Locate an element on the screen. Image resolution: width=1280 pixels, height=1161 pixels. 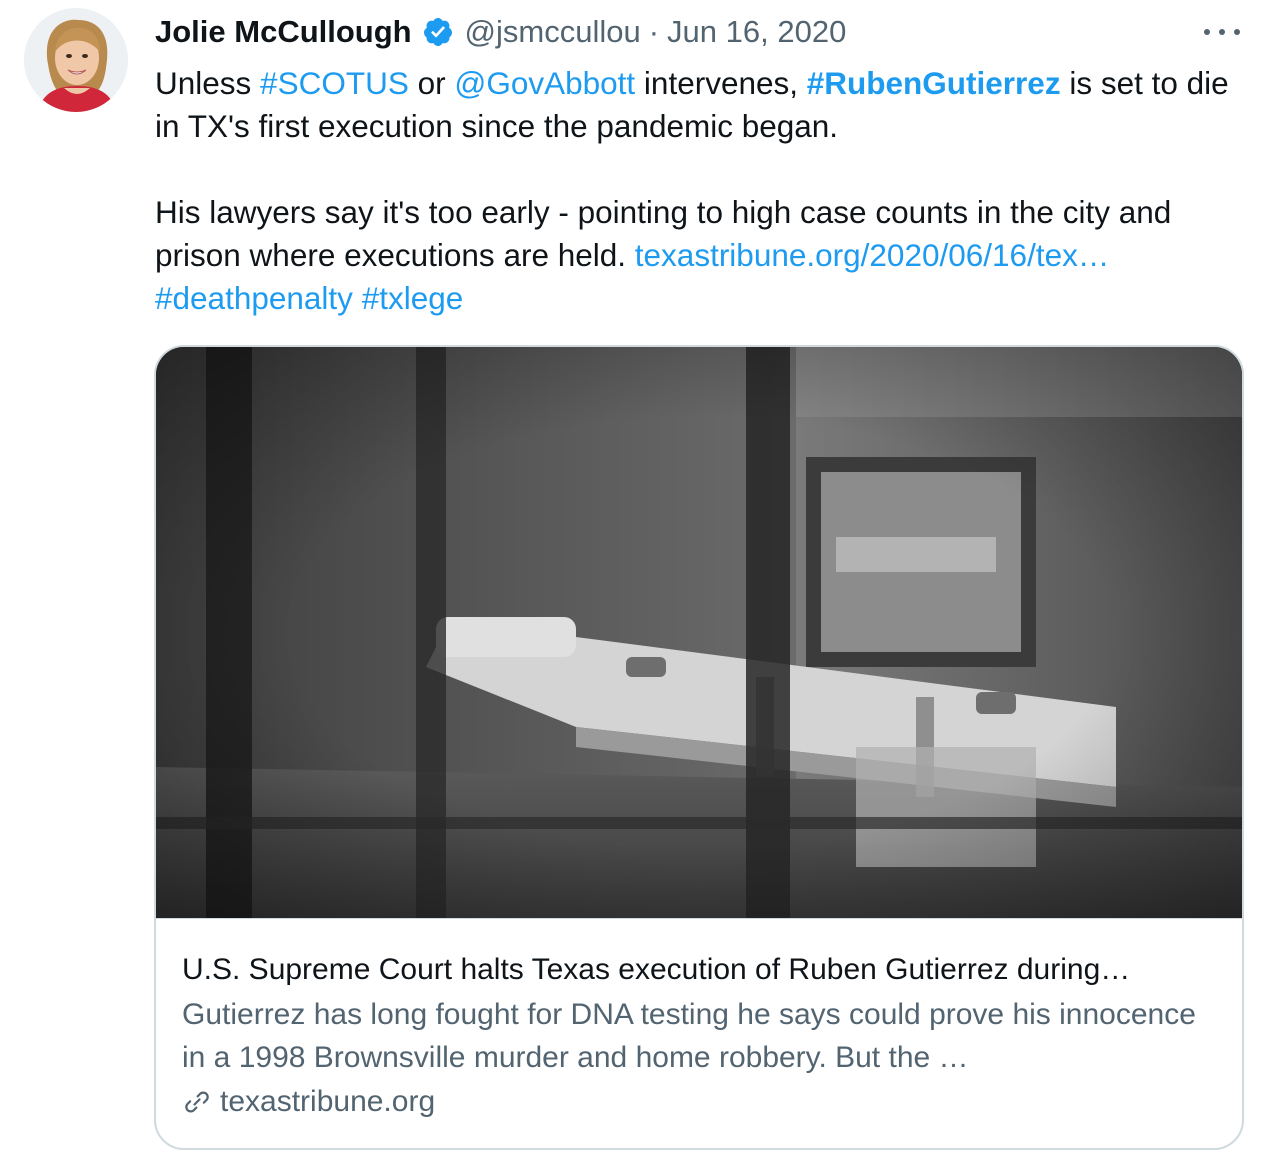
verified-badge-icon is located at coordinates (438, 32).